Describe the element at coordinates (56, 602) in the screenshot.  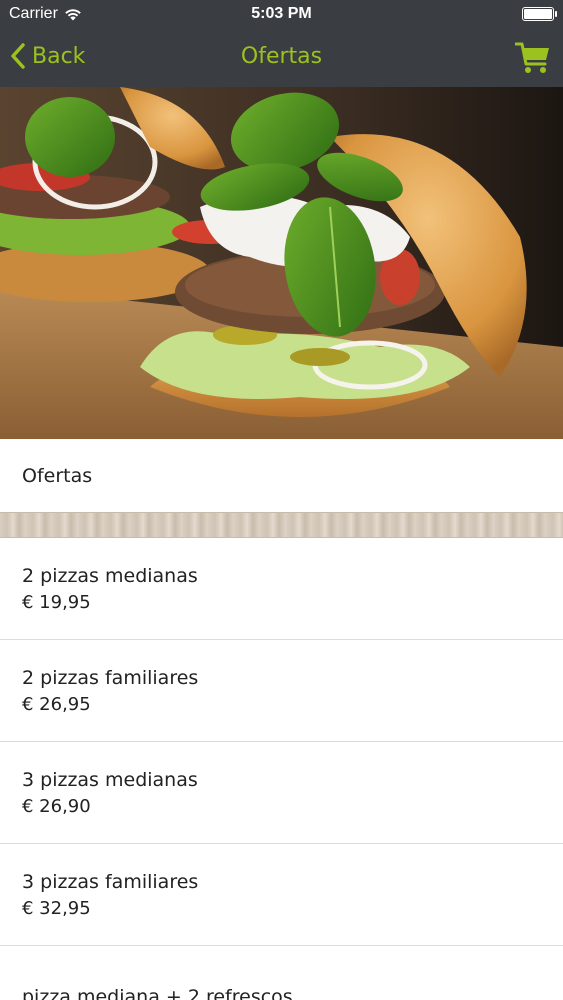
I see `offer-price: € 19,95` at that location.